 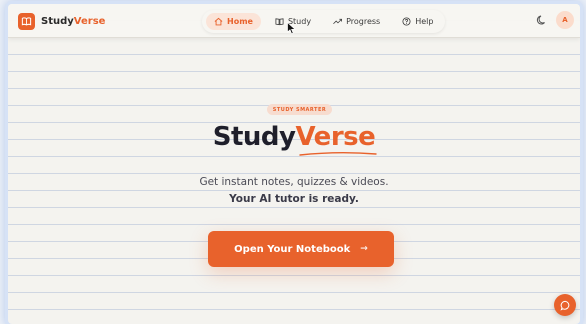 What do you see at coordinates (406, 21) in the screenshot?
I see `help-icon` at bounding box center [406, 21].